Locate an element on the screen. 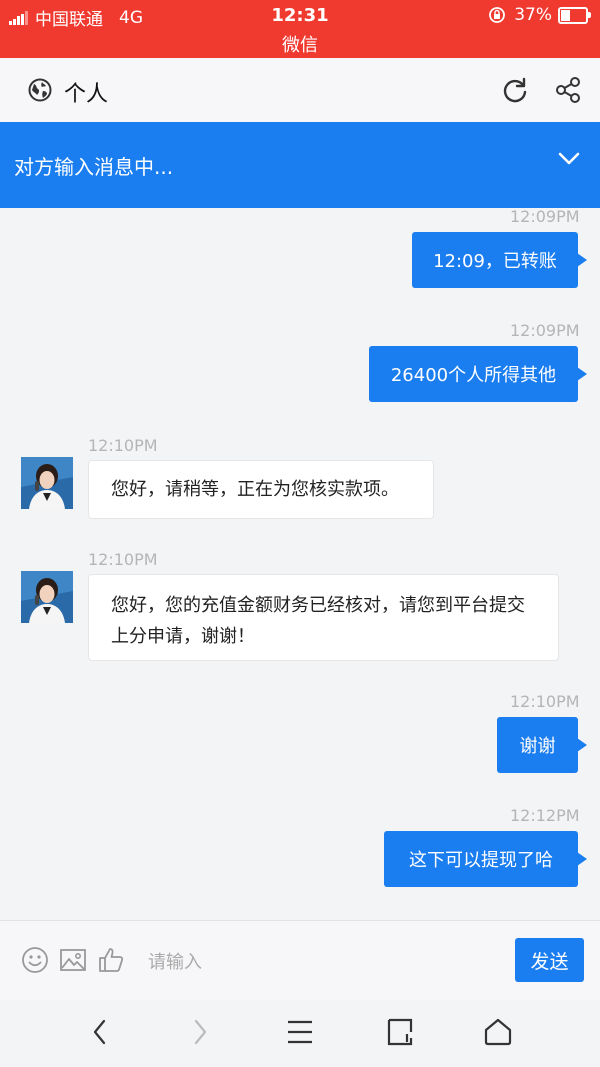 The width and height of the screenshot is (600, 1067). message-bubble-outgoing: 12:09，已转账 is located at coordinates (499, 260).